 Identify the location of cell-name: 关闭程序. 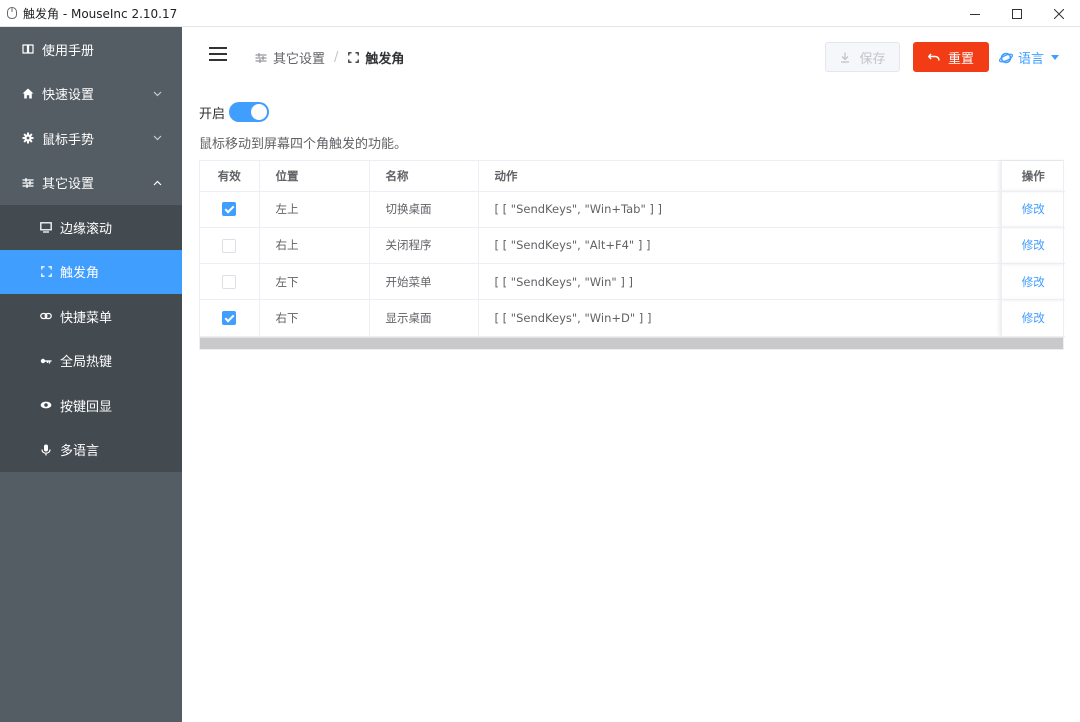
(424, 246).